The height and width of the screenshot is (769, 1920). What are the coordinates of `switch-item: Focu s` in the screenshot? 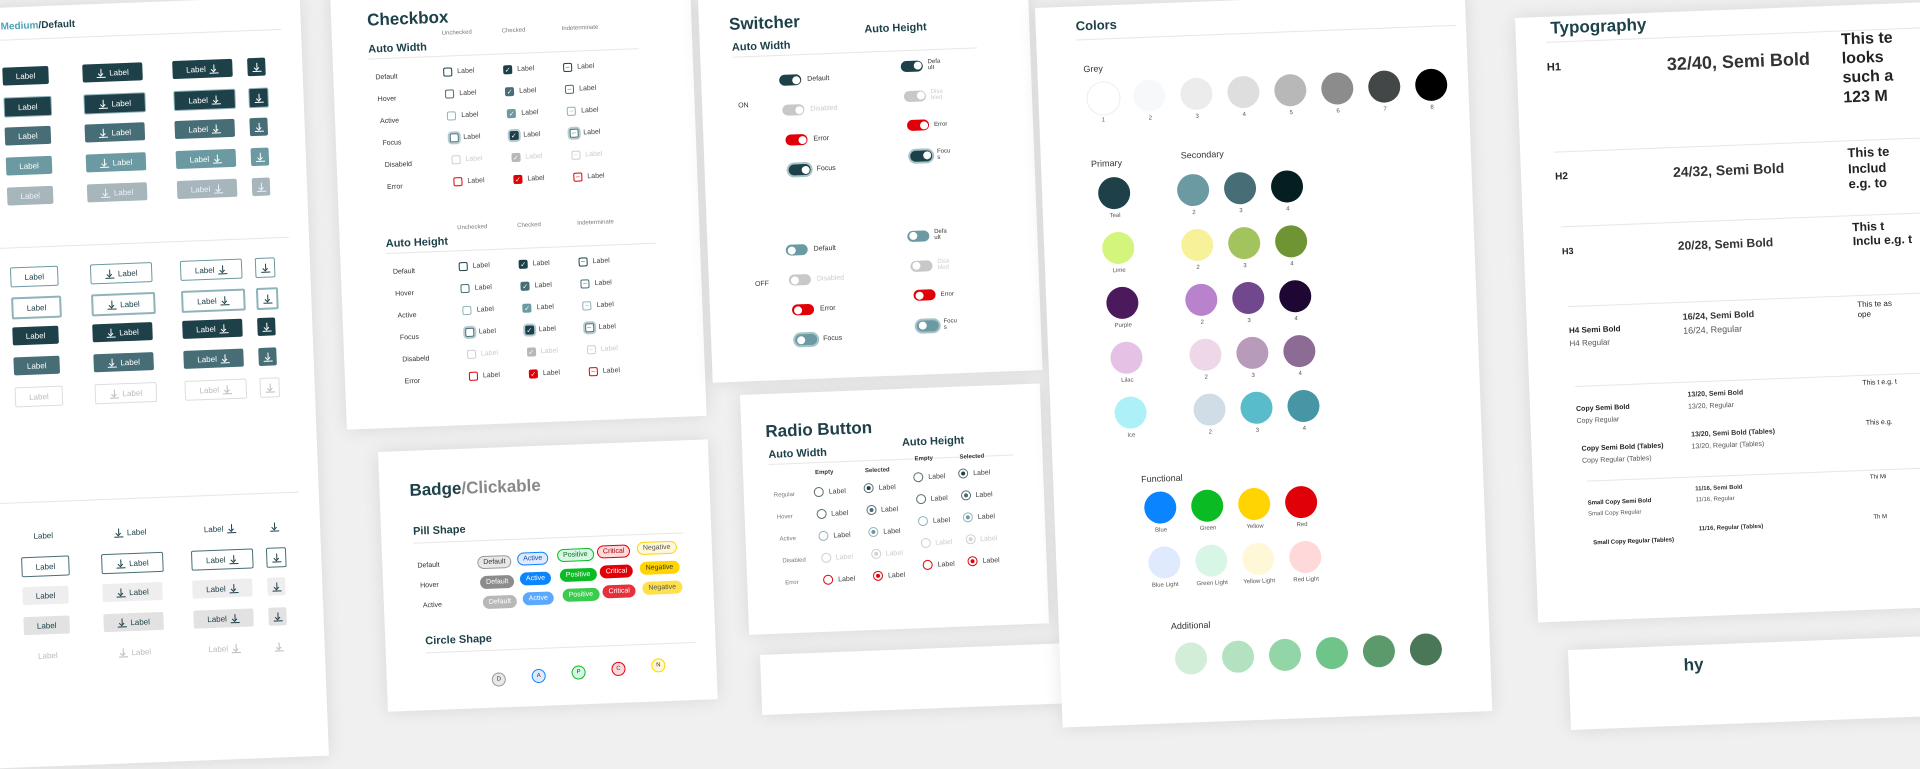 It's located at (930, 155).